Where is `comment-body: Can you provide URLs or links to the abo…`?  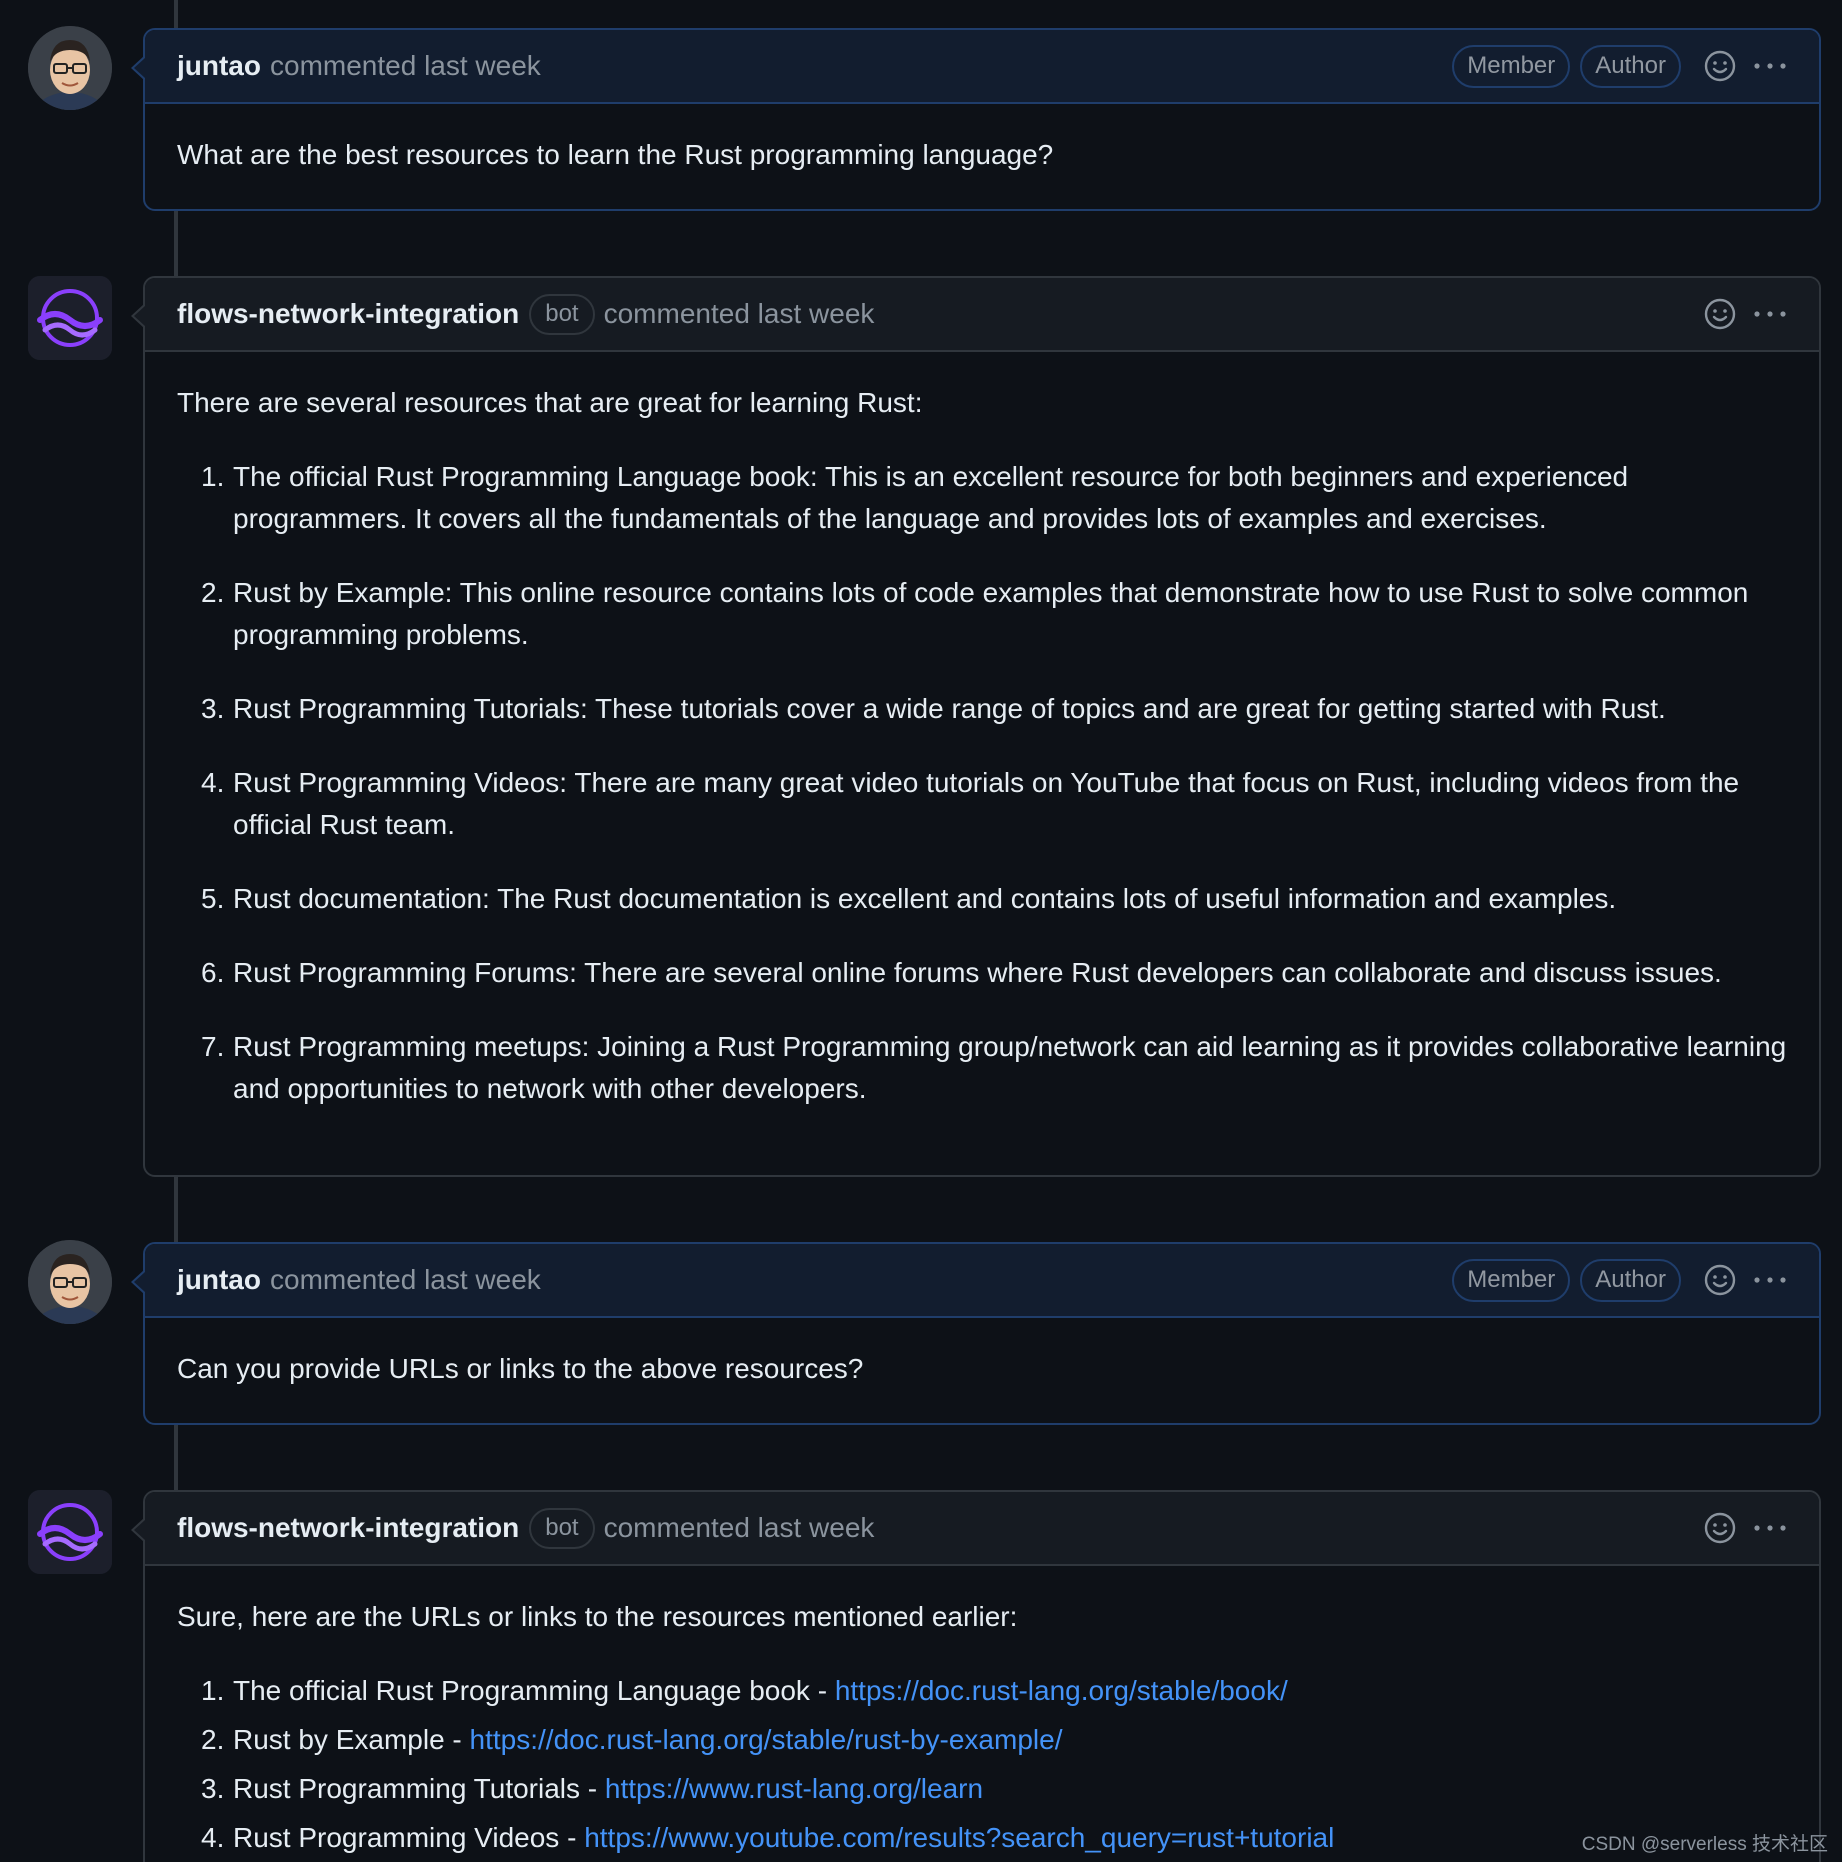
comment-body: Can you provide URLs or links to the abo… is located at coordinates (982, 1369).